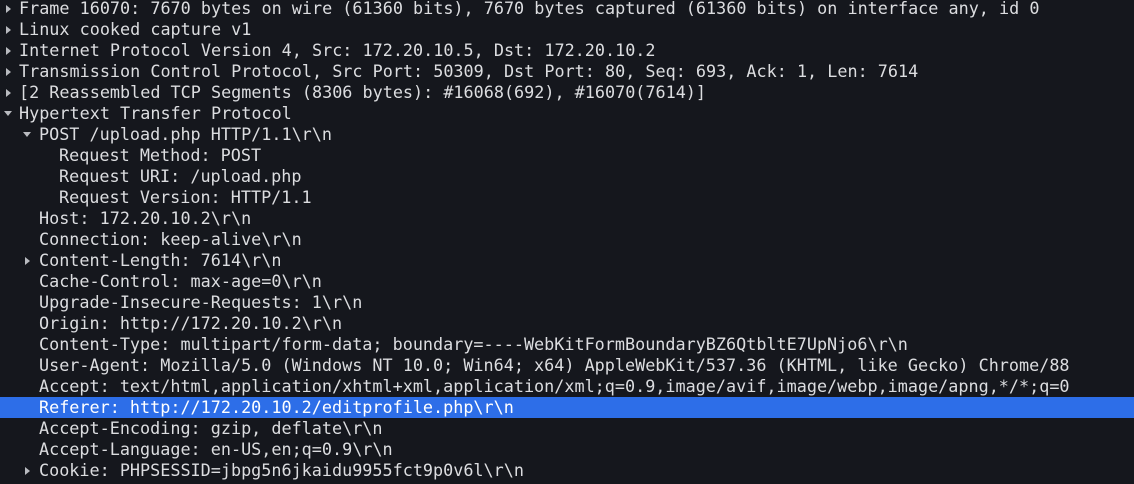  Describe the element at coordinates (567, 302) in the screenshot. I see `tree-item-upgrade-insecure-requests: Upgrade-Insecure-Requests: 1\r\n` at that location.